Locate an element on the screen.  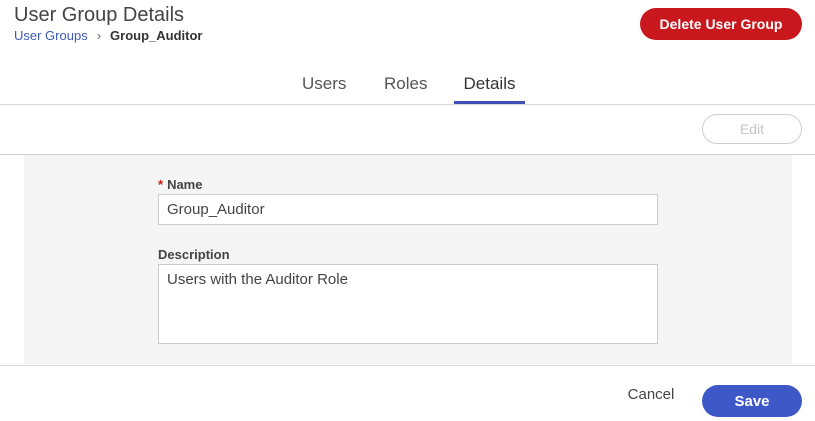
breadcrumb-current: Group_Auditor is located at coordinates (156, 35).